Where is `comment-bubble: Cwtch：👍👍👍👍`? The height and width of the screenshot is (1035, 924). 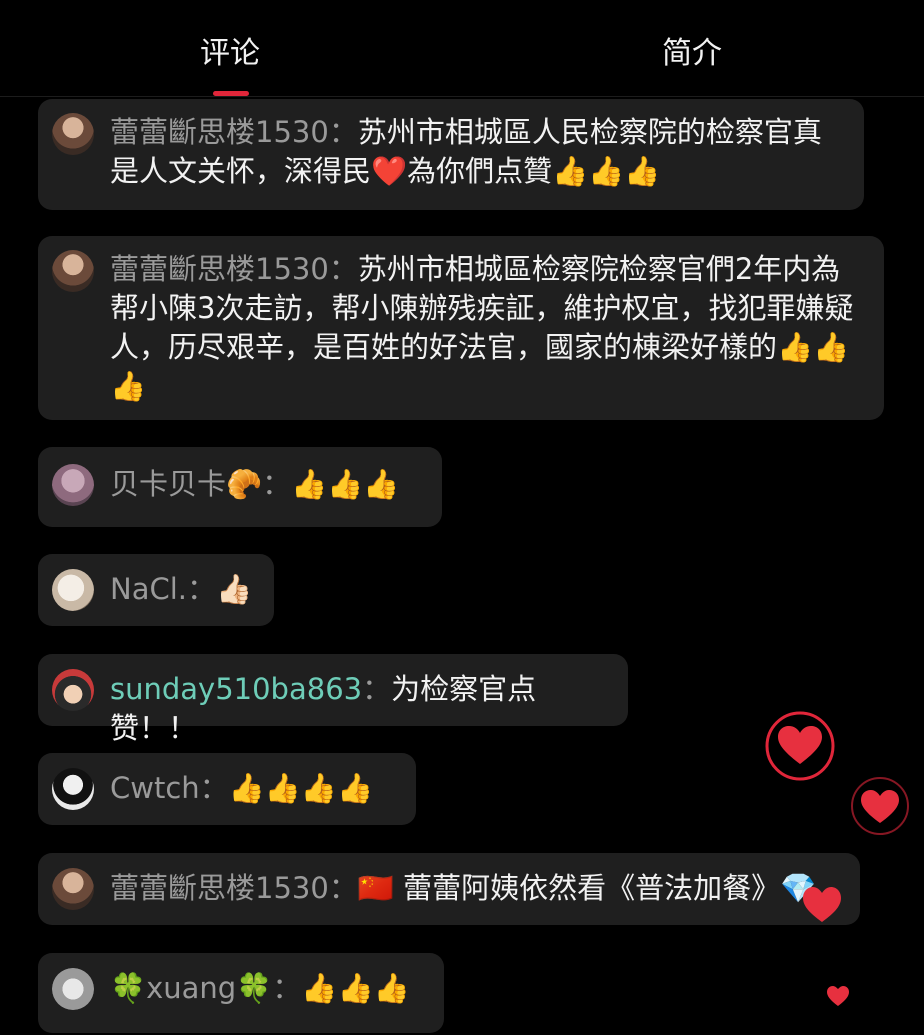
comment-bubble: Cwtch：👍👍👍👍 is located at coordinates (227, 789).